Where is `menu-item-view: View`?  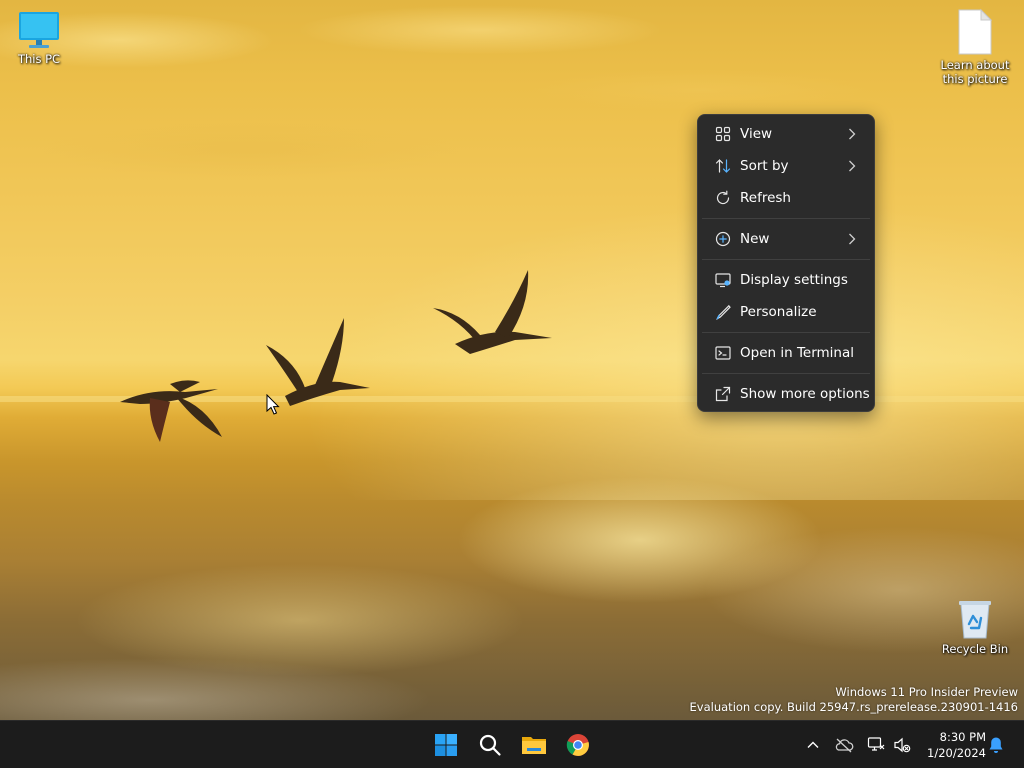 menu-item-view: View is located at coordinates (786, 134).